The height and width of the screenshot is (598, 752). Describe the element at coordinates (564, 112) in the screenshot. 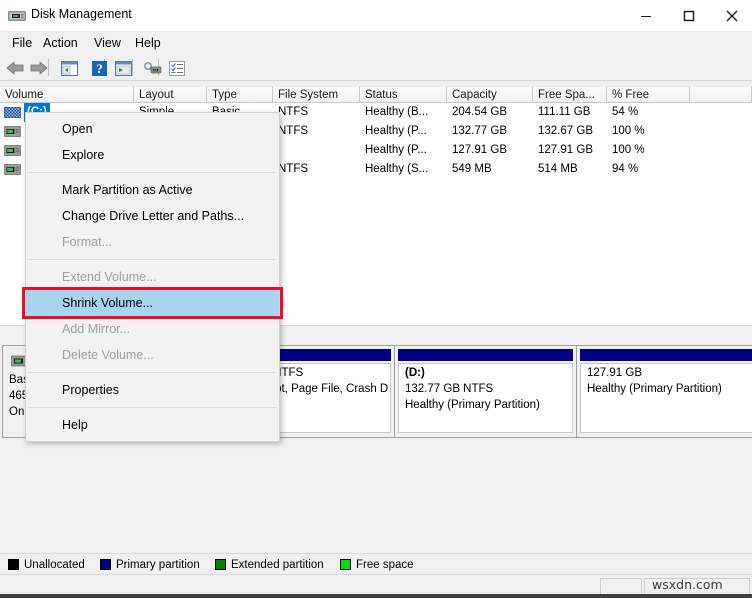

I see `cell-free-space: 111.11 GB` at that location.